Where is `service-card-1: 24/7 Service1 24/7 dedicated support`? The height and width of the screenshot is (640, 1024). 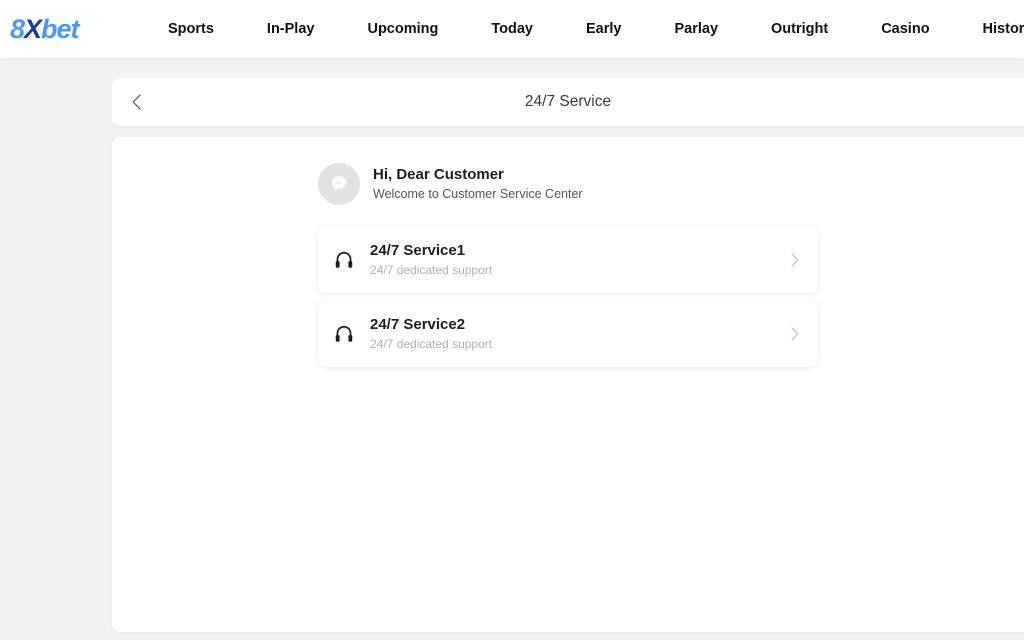 service-card-1: 24/7 Service1 24/7 dedicated support is located at coordinates (568, 260).